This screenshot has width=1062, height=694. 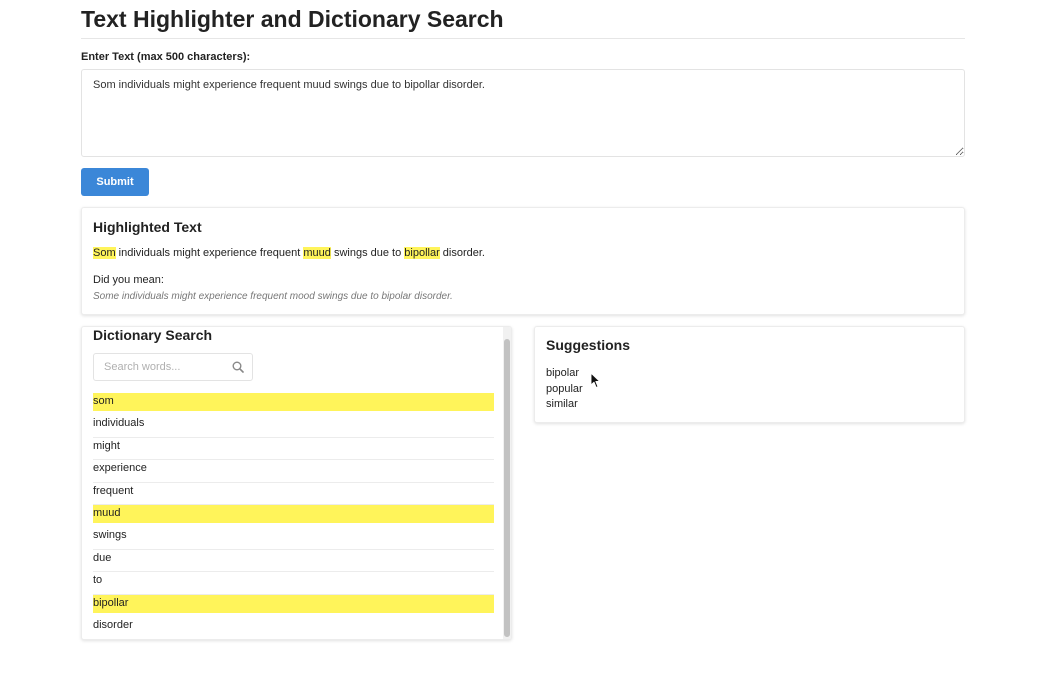 I want to click on plain-text-segment: swings due to, so click(x=367, y=253).